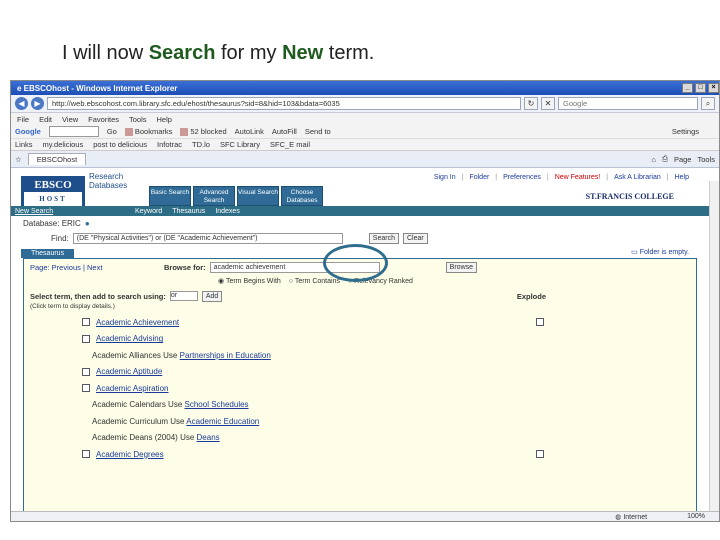 Image resolution: width=720 pixels, height=540 pixels. Describe the element at coordinates (258, 196) in the screenshot. I see `tab-visual-search: Visual Search` at that location.